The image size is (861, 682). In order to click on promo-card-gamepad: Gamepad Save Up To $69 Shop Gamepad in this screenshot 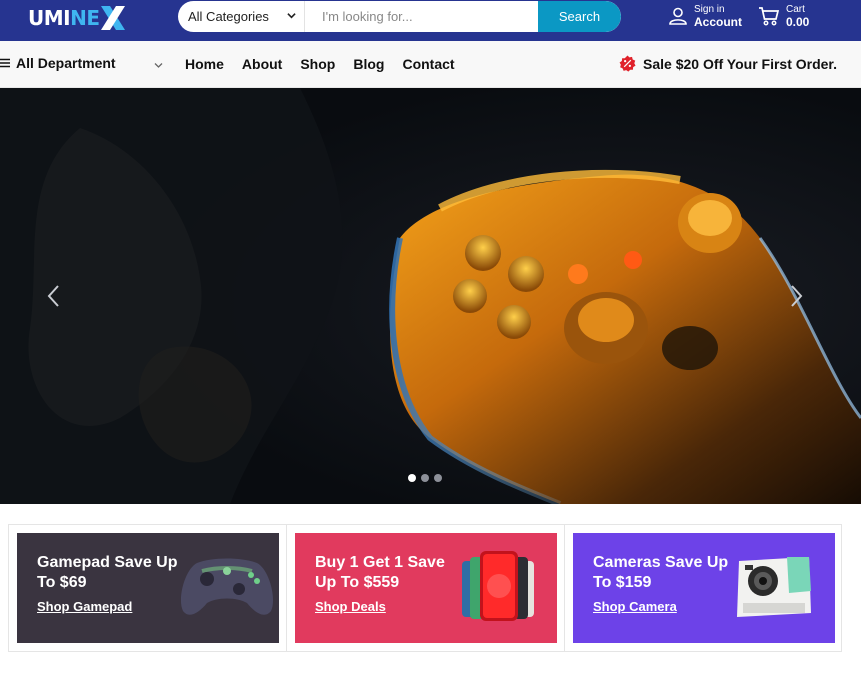, I will do `click(148, 588)`.